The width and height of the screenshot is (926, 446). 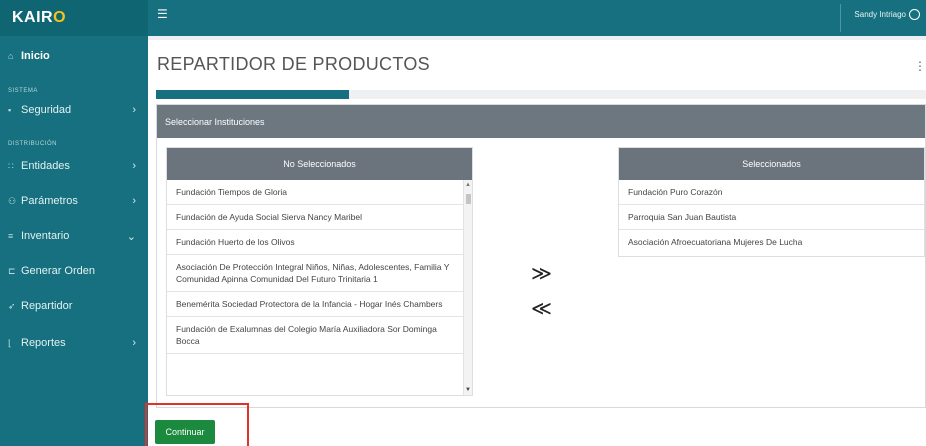 I want to click on list-item: Parroquia San Juan Bautista, so click(x=771, y=217).